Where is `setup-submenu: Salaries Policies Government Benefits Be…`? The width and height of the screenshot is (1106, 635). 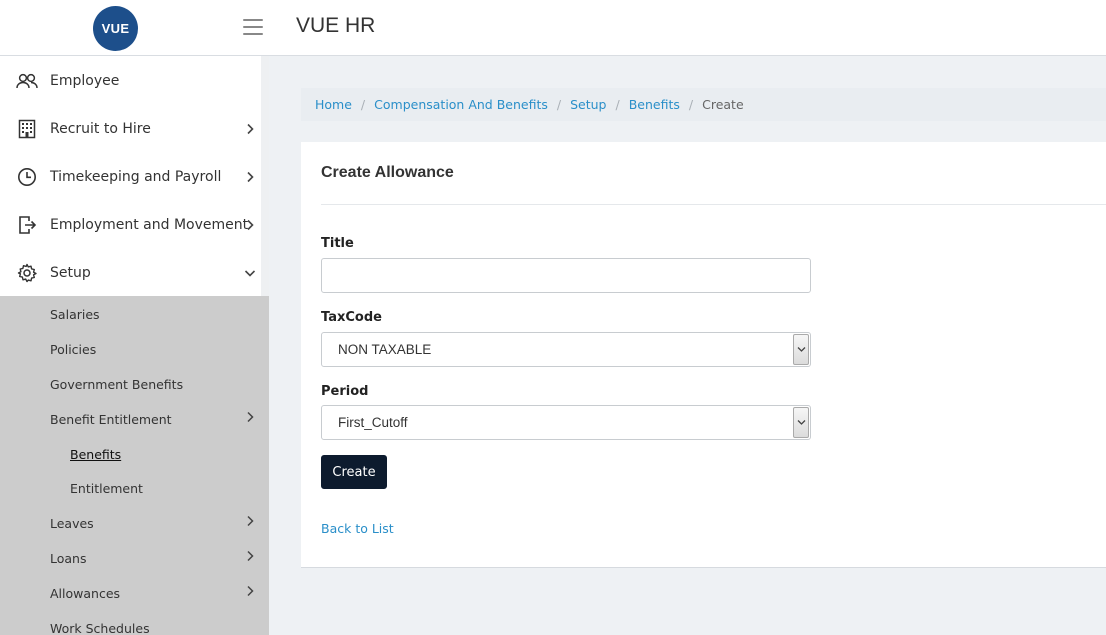
setup-submenu: Salaries Policies Government Benefits Be… is located at coordinates (134, 465).